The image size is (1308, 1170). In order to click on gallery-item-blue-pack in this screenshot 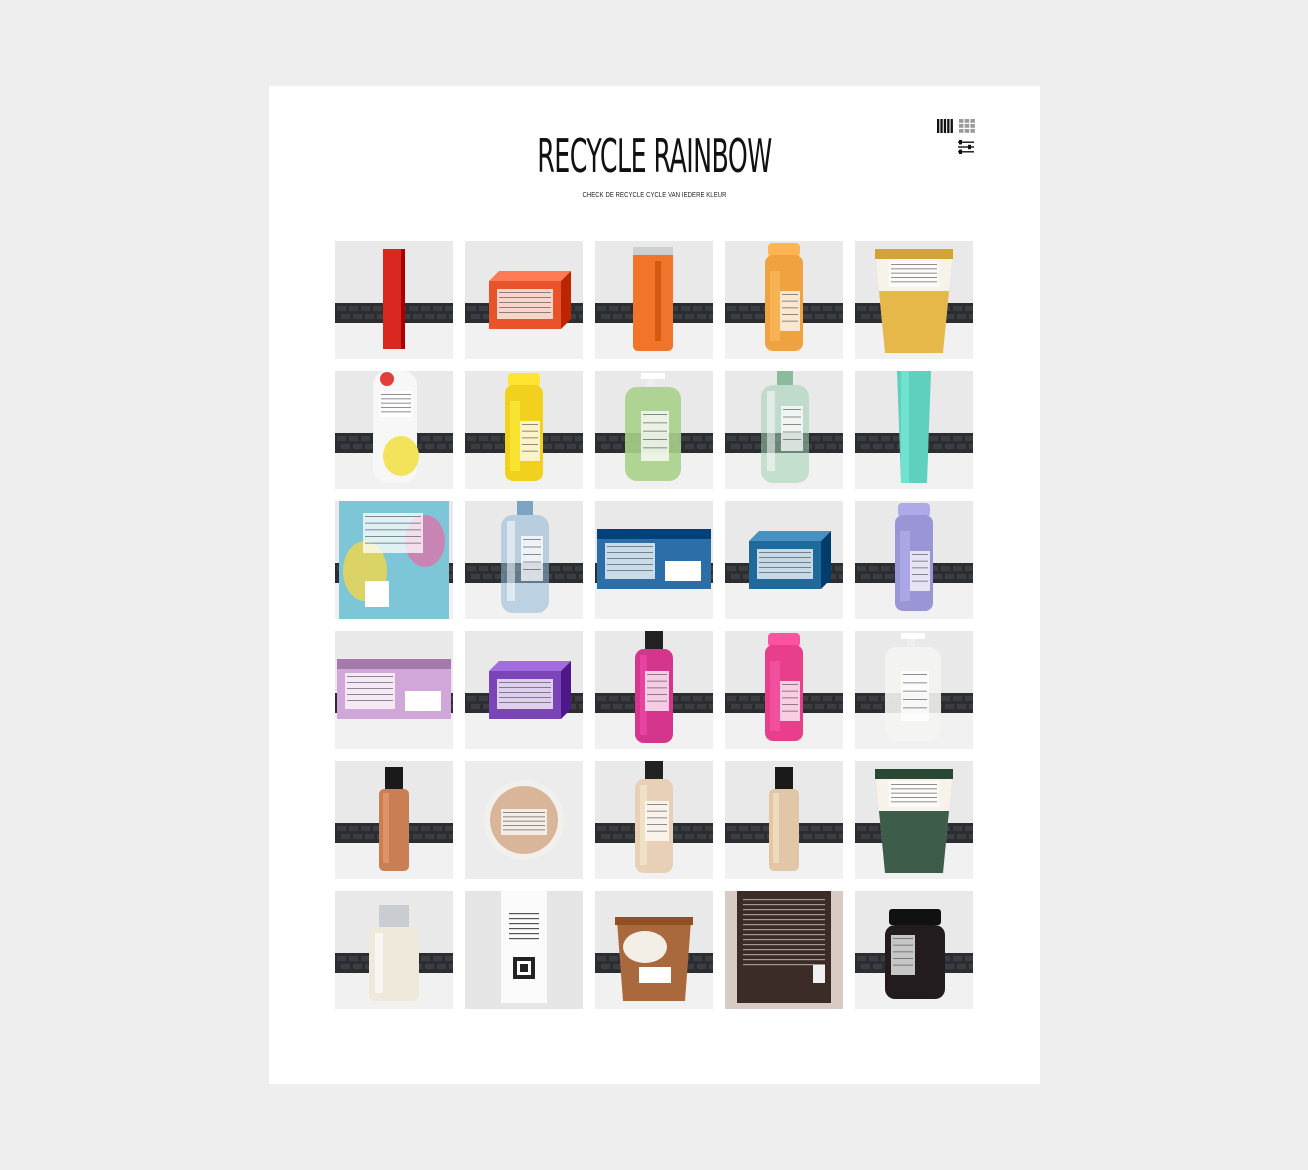, I will do `click(654, 560)`.